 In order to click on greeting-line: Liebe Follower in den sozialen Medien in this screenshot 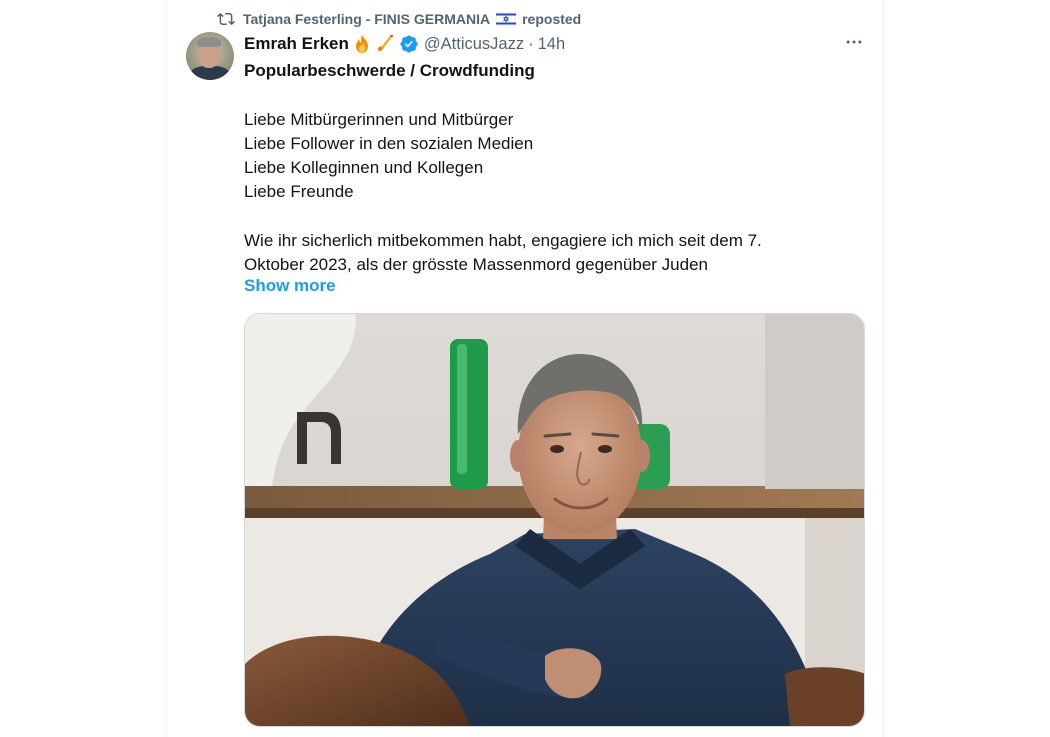, I will do `click(389, 143)`.